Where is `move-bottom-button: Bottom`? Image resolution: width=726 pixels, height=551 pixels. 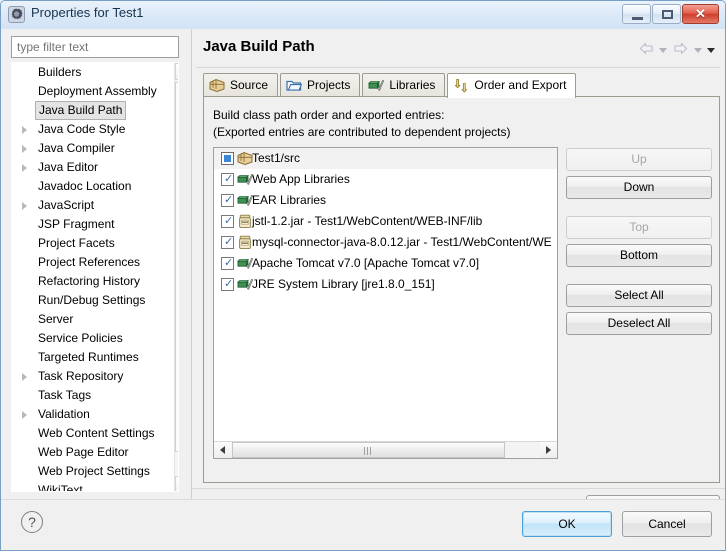
move-bottom-button: Bottom is located at coordinates (639, 255).